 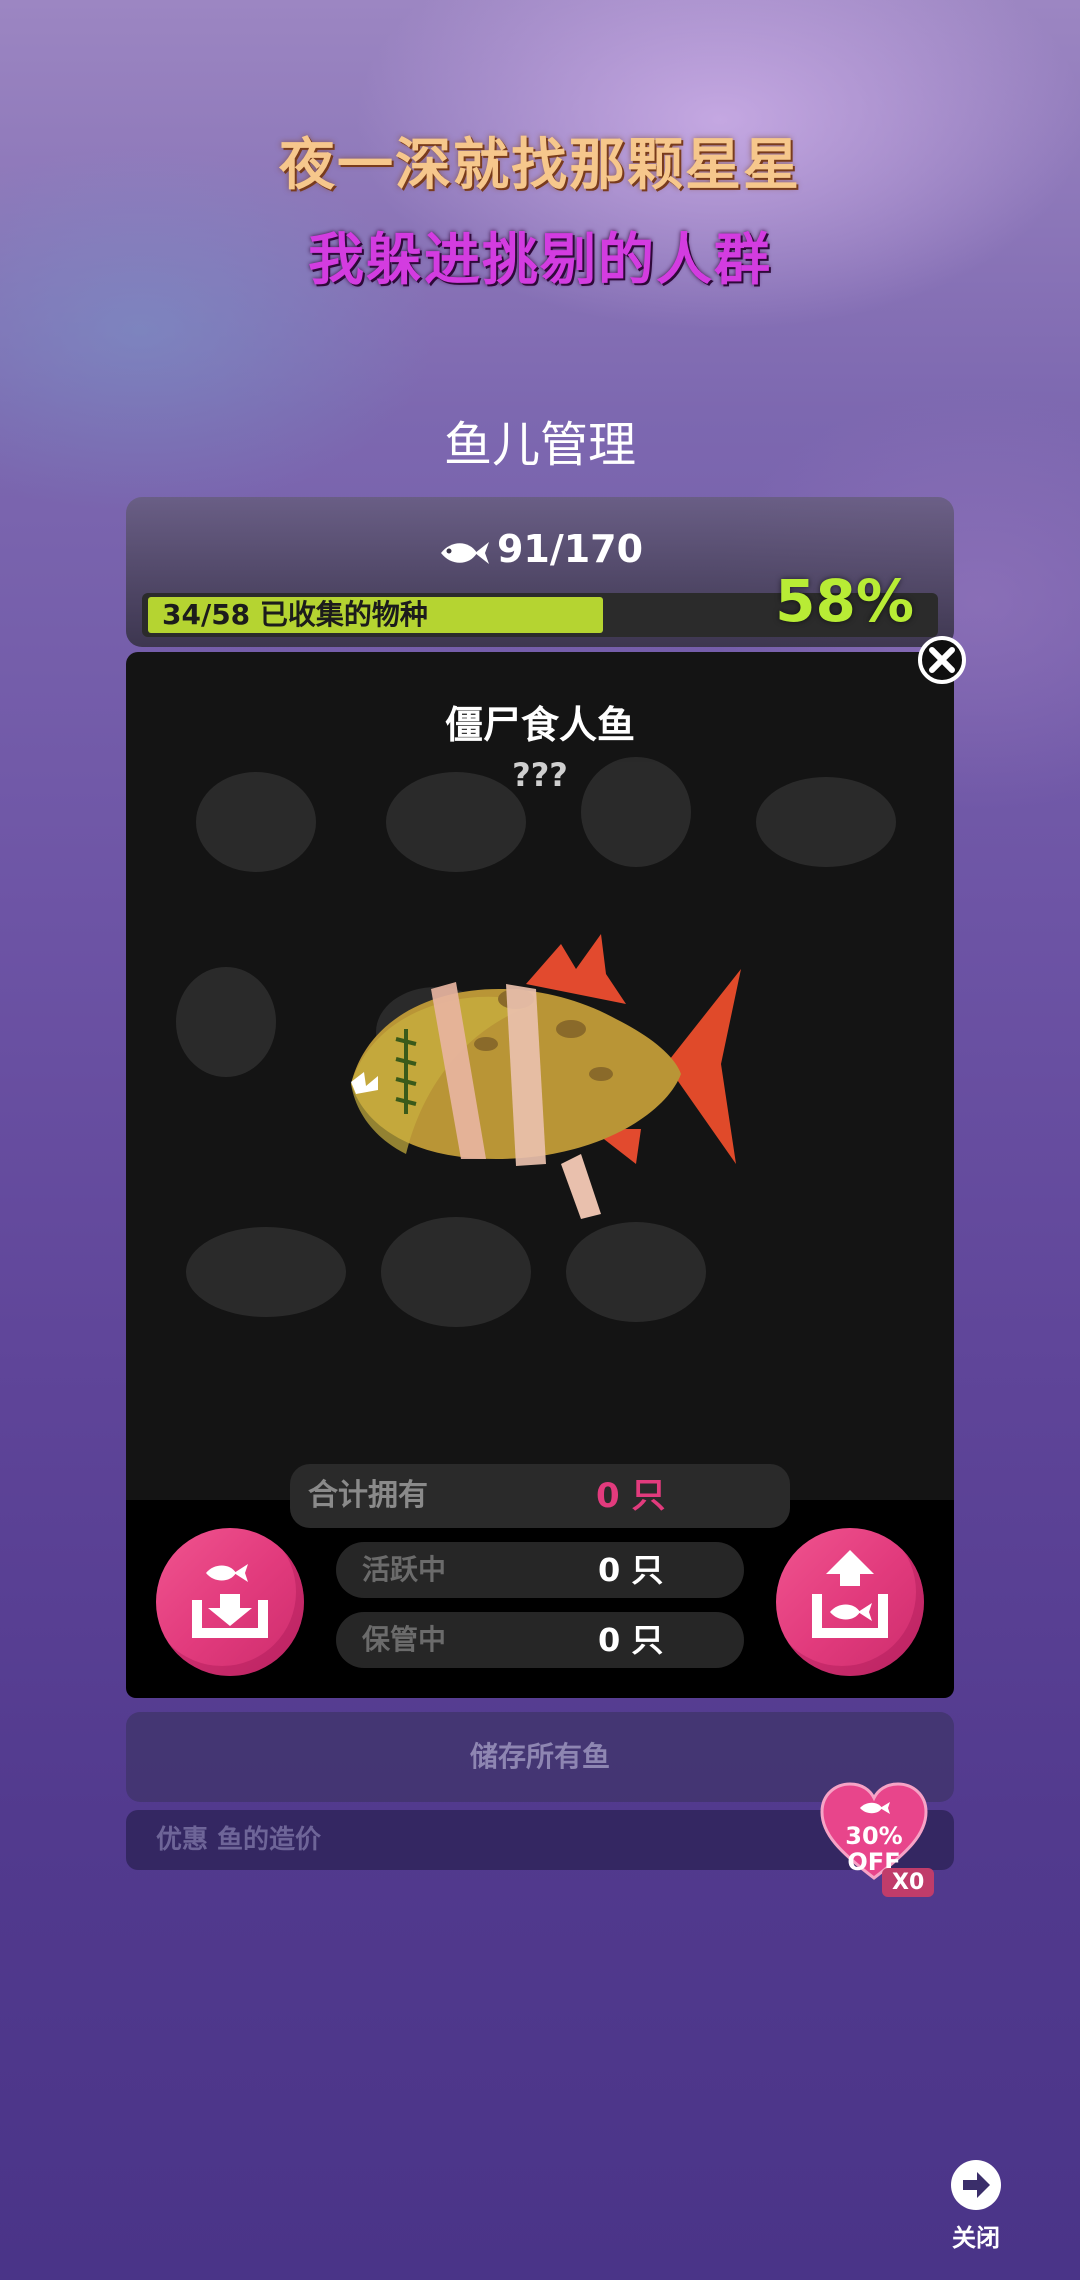 I want to click on lyric-line-1: 夜一深就找那颗星星, so click(x=540, y=165).